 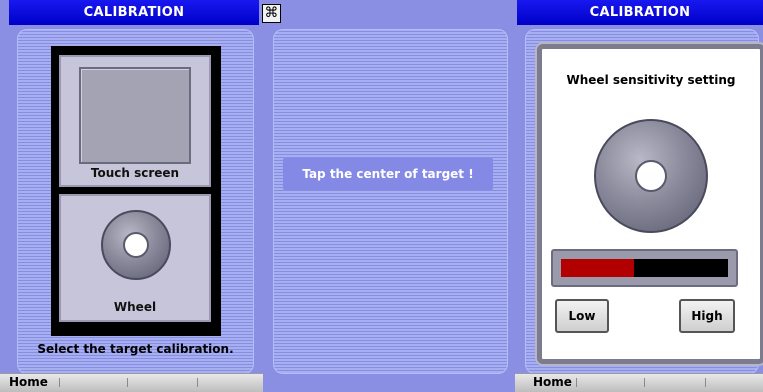 I want to click on low-button-label: Low, so click(x=582, y=316).